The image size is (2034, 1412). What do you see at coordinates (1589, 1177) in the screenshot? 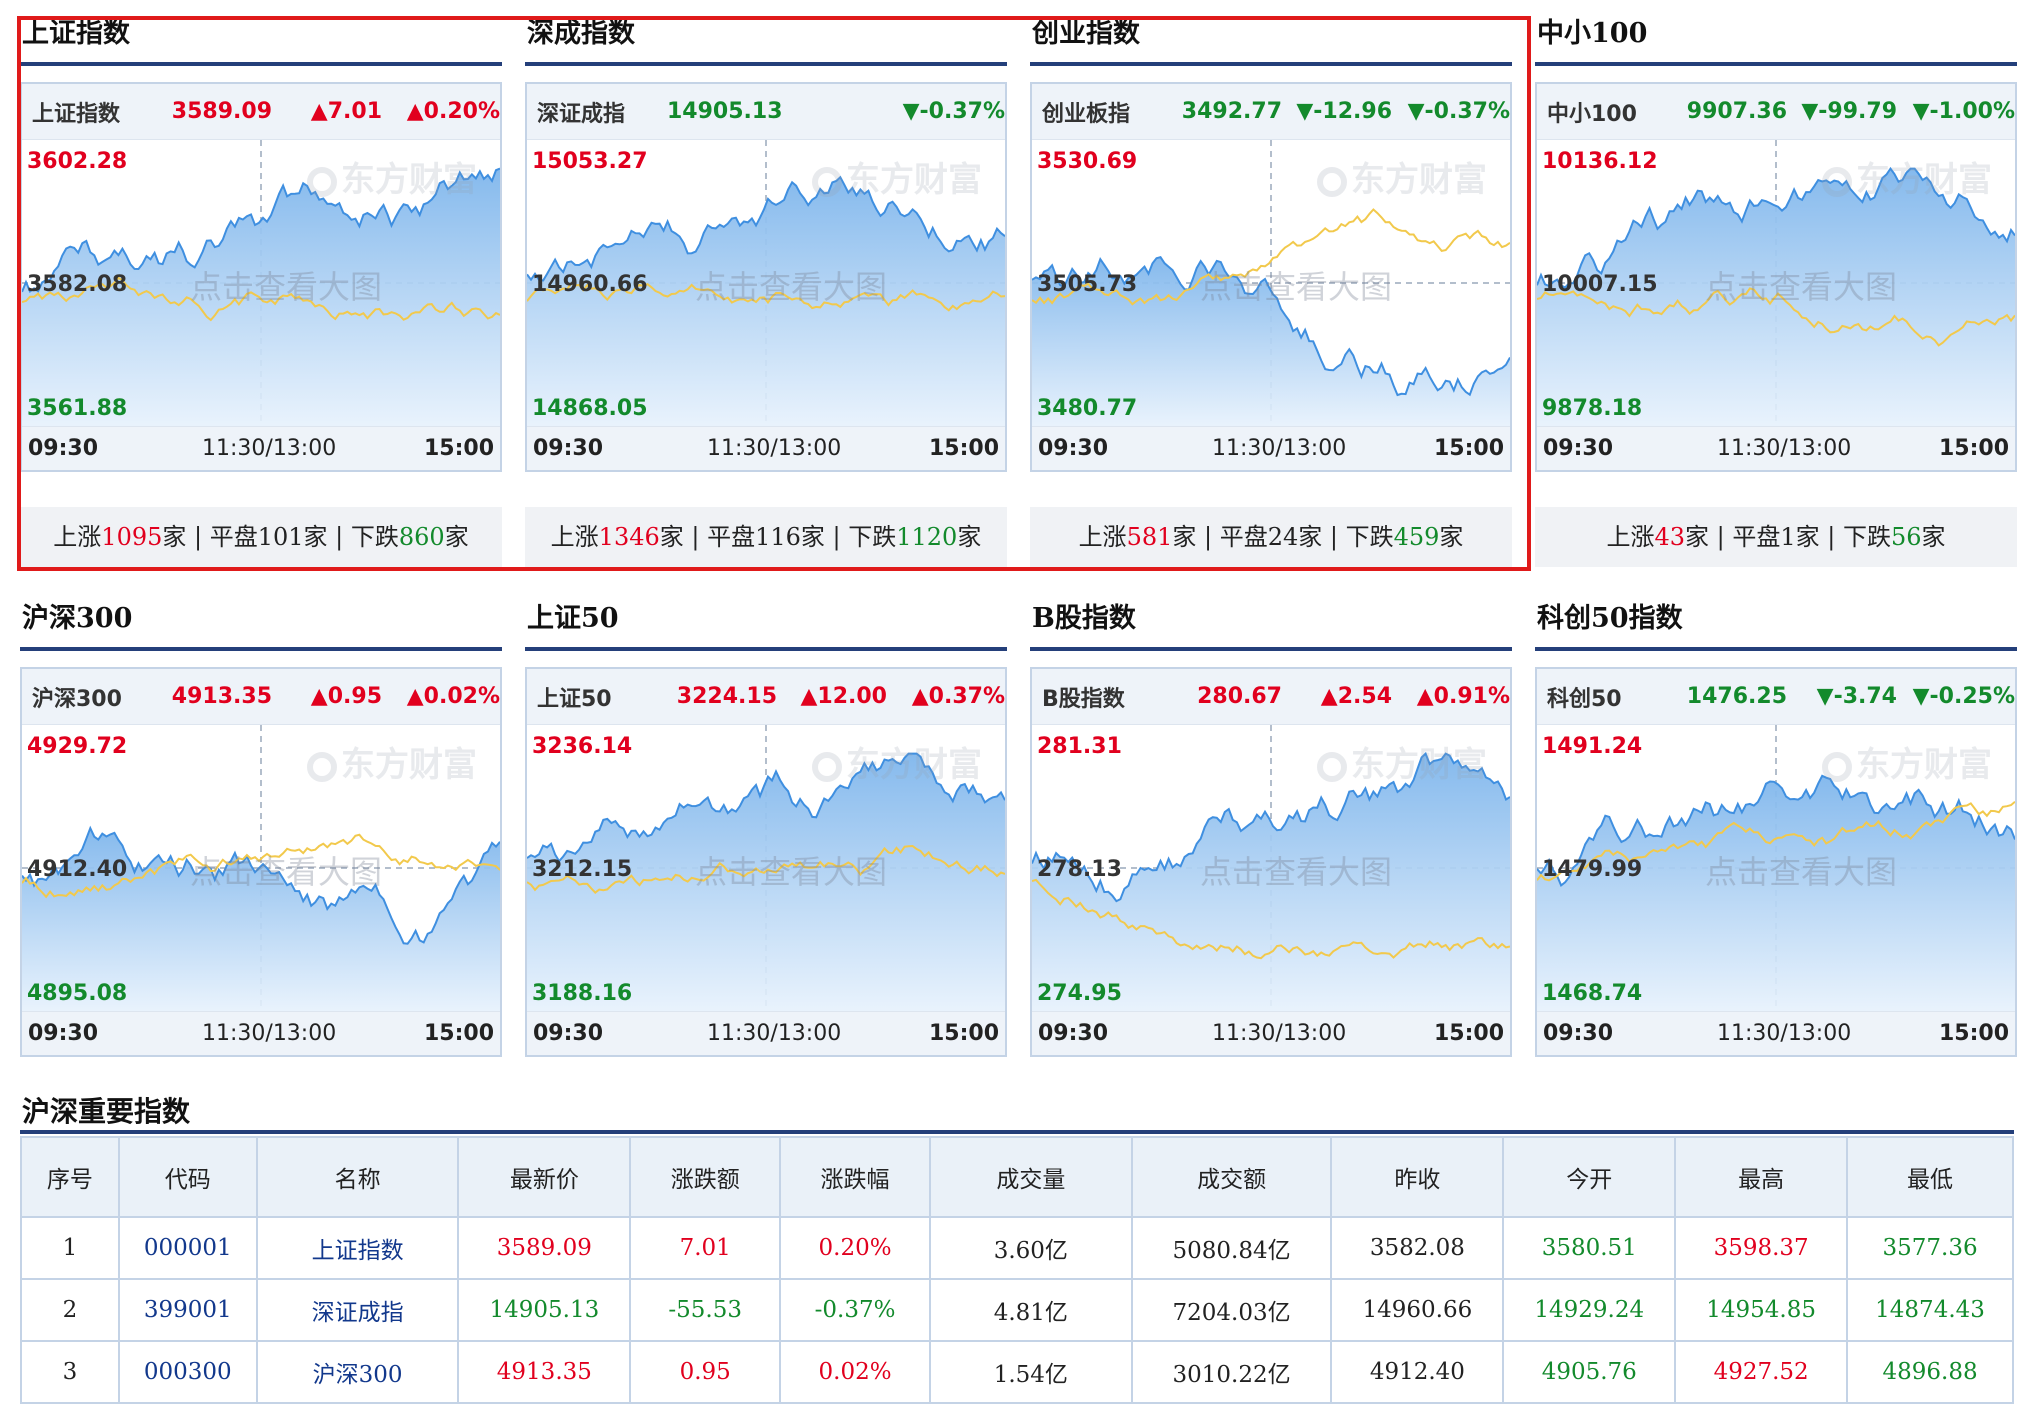
I see `col-header: 今开` at bounding box center [1589, 1177].